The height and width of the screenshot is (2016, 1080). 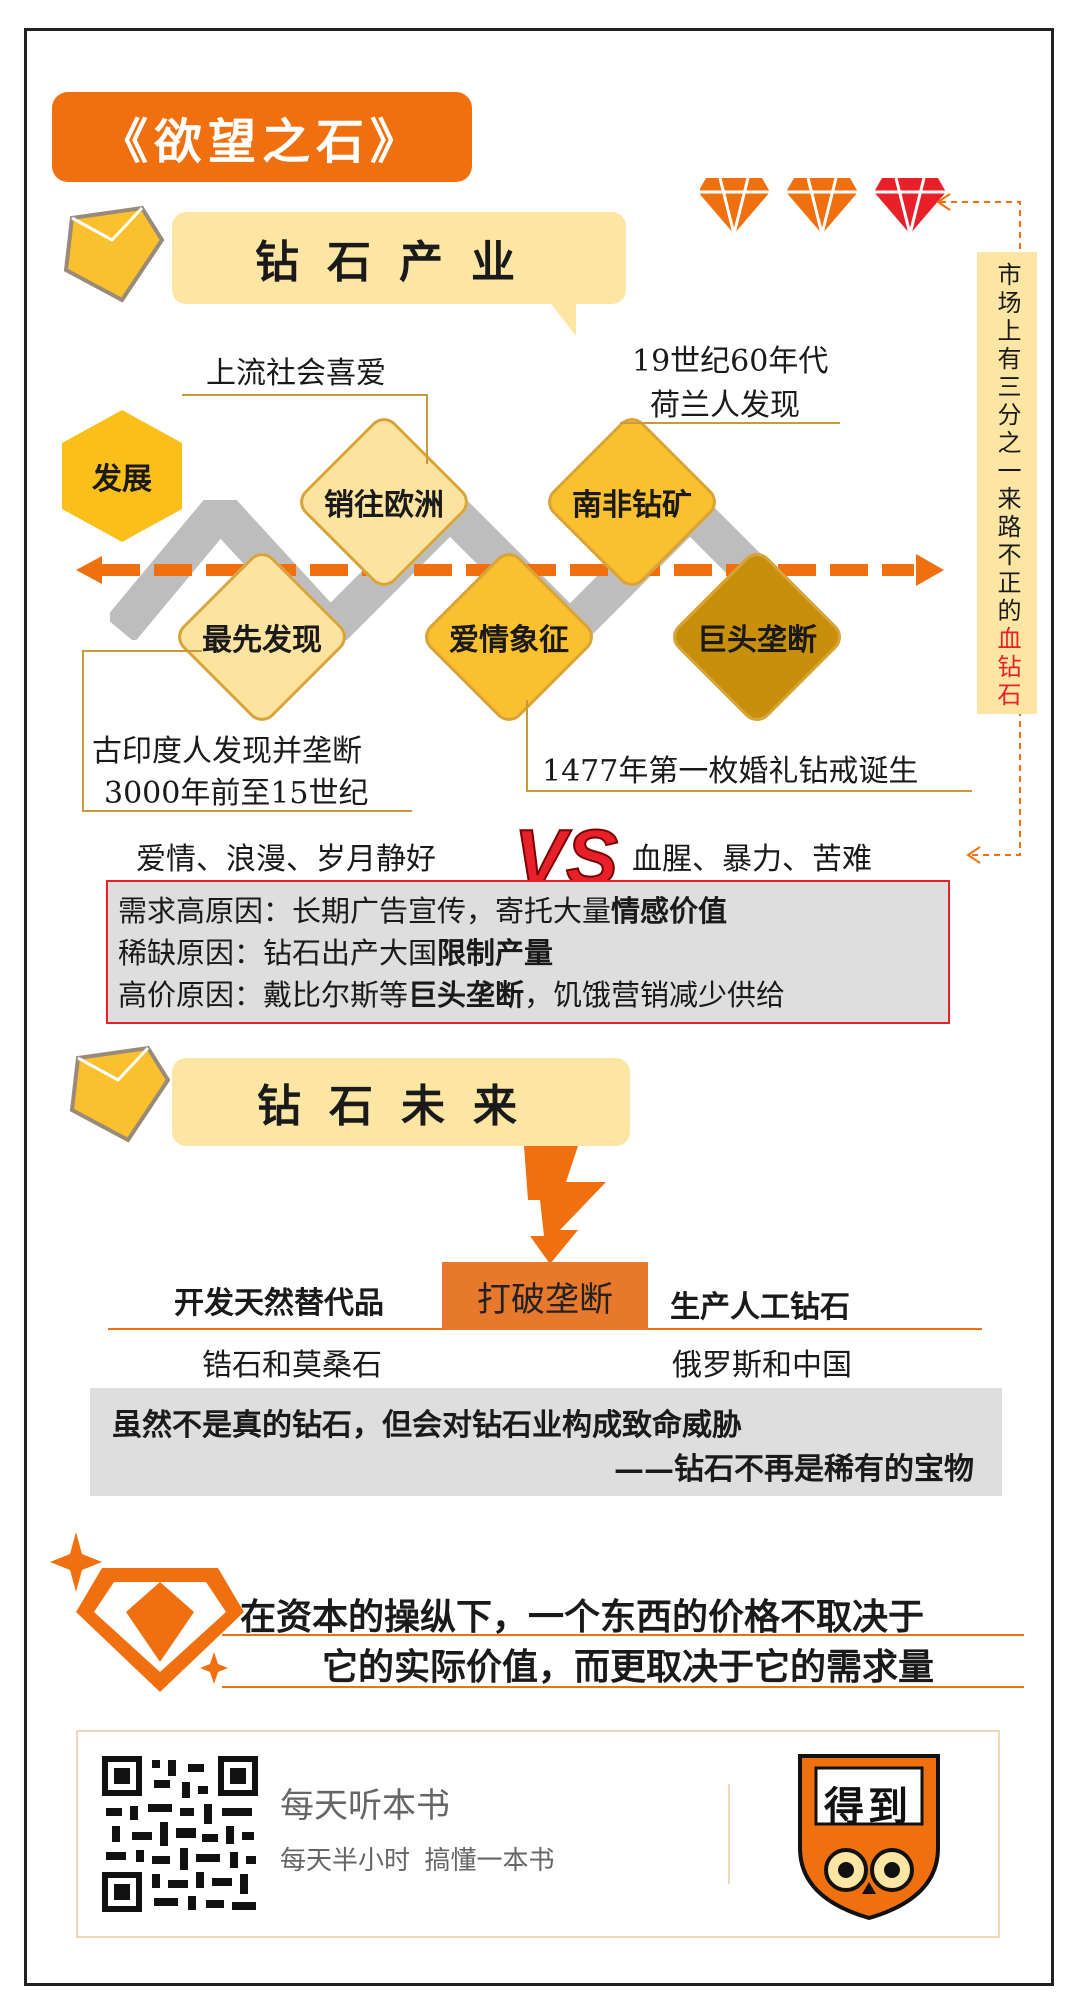 What do you see at coordinates (292, 1365) in the screenshot?
I see `future-left-sub: 锆石和莫桑石` at bounding box center [292, 1365].